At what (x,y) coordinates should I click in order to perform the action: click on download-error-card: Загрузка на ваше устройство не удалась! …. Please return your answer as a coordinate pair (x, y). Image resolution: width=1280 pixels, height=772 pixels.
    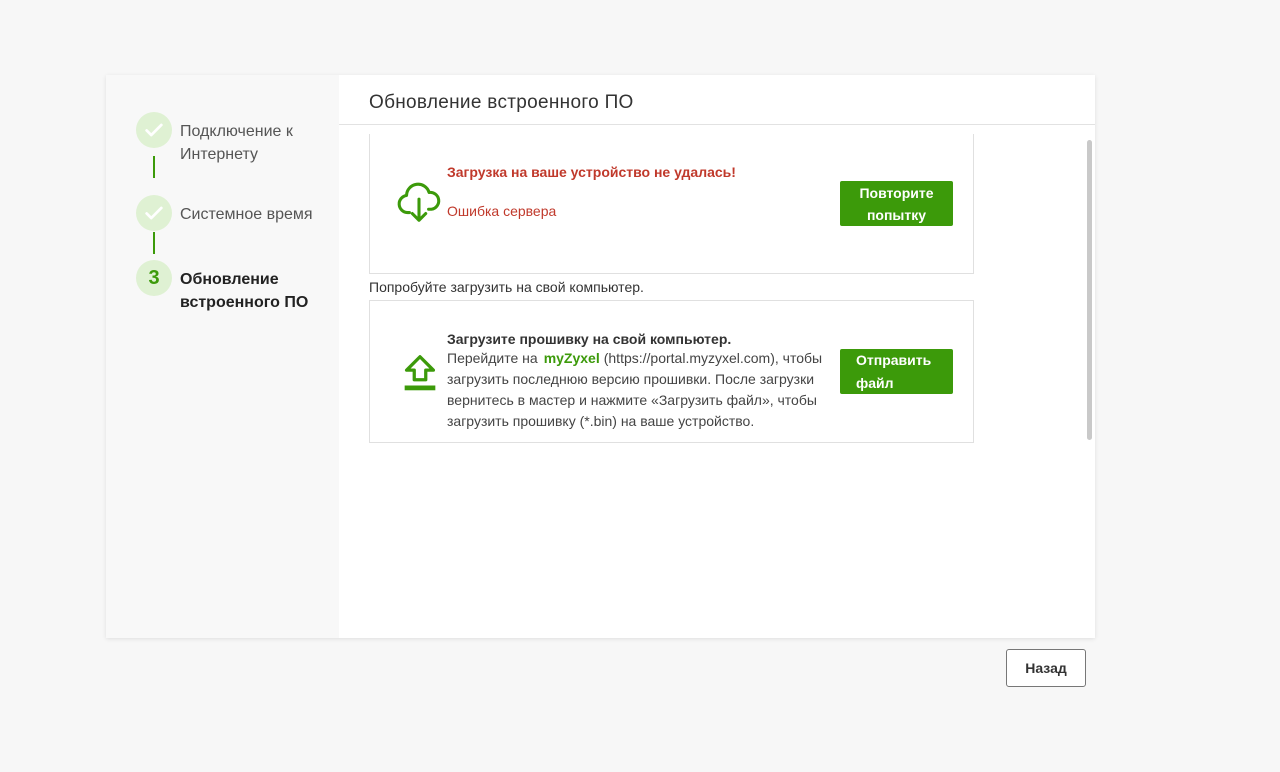
    Looking at the image, I should click on (671, 204).